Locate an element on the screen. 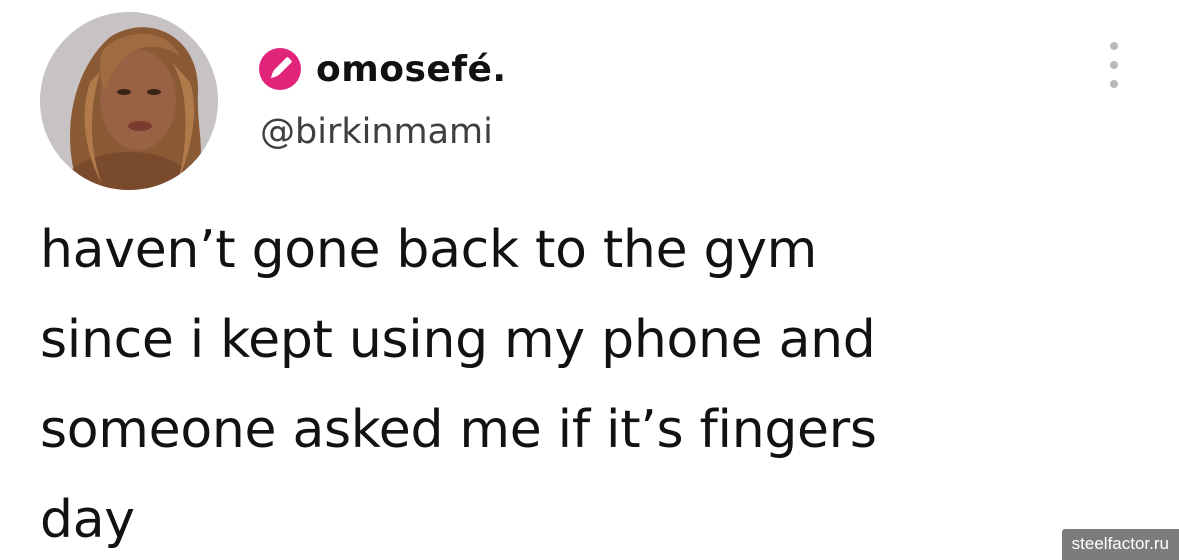 The image size is (1179, 560). avatar is located at coordinates (129, 101).